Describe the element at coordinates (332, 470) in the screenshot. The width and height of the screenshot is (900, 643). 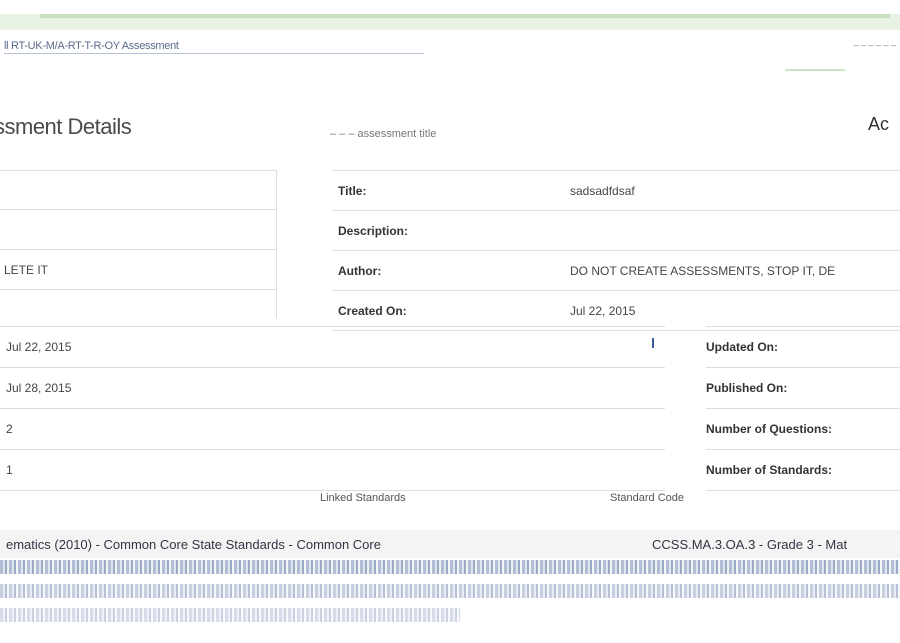
I see `standard-count-value: 1` at that location.